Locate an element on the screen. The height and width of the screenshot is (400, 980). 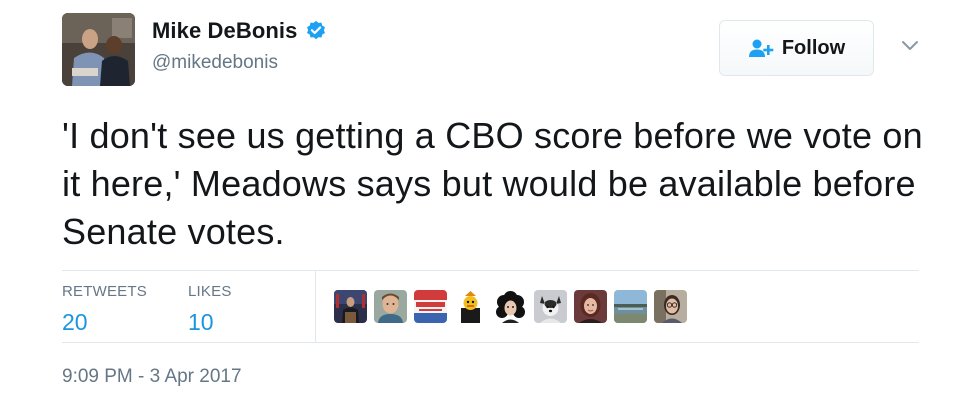
author-name-row: Mike DeBonis is located at coordinates (239, 31).